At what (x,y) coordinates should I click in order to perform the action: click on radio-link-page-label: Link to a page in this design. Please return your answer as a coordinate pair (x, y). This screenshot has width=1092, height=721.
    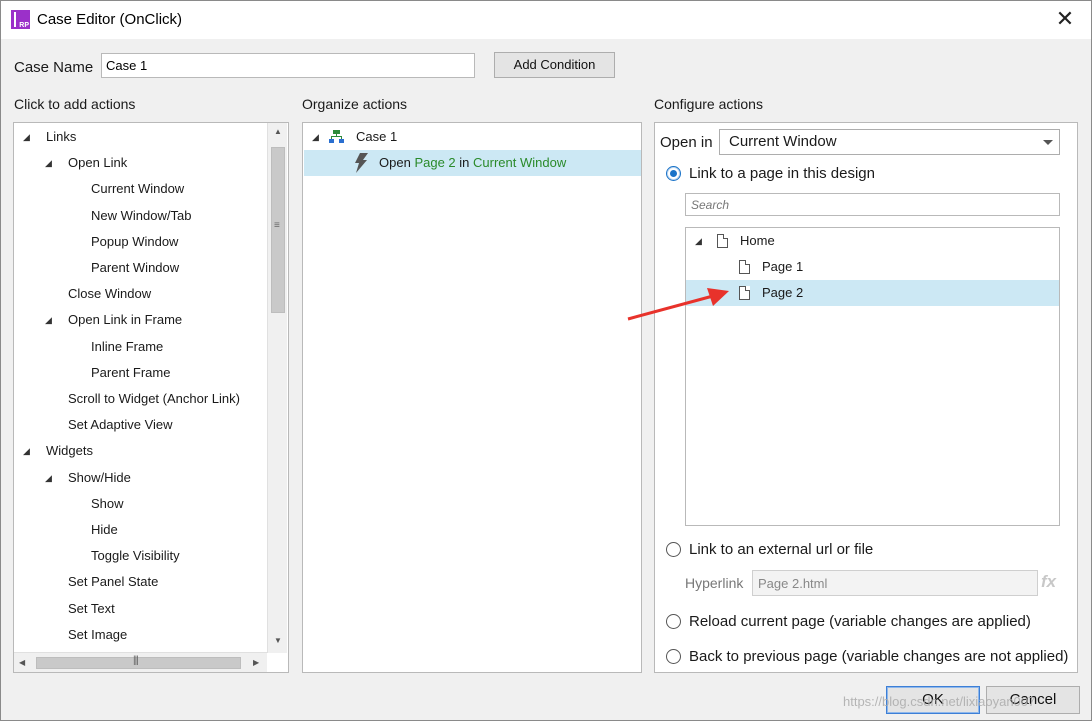
    Looking at the image, I should click on (782, 173).